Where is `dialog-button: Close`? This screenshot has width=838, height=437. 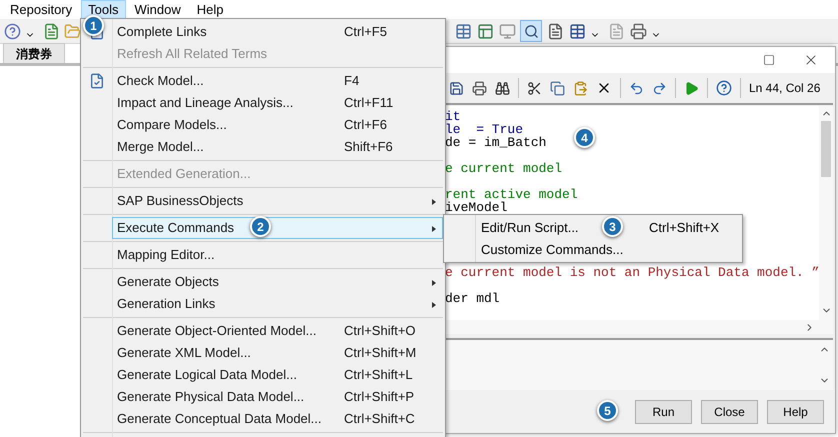
dialog-button: Close is located at coordinates (729, 412).